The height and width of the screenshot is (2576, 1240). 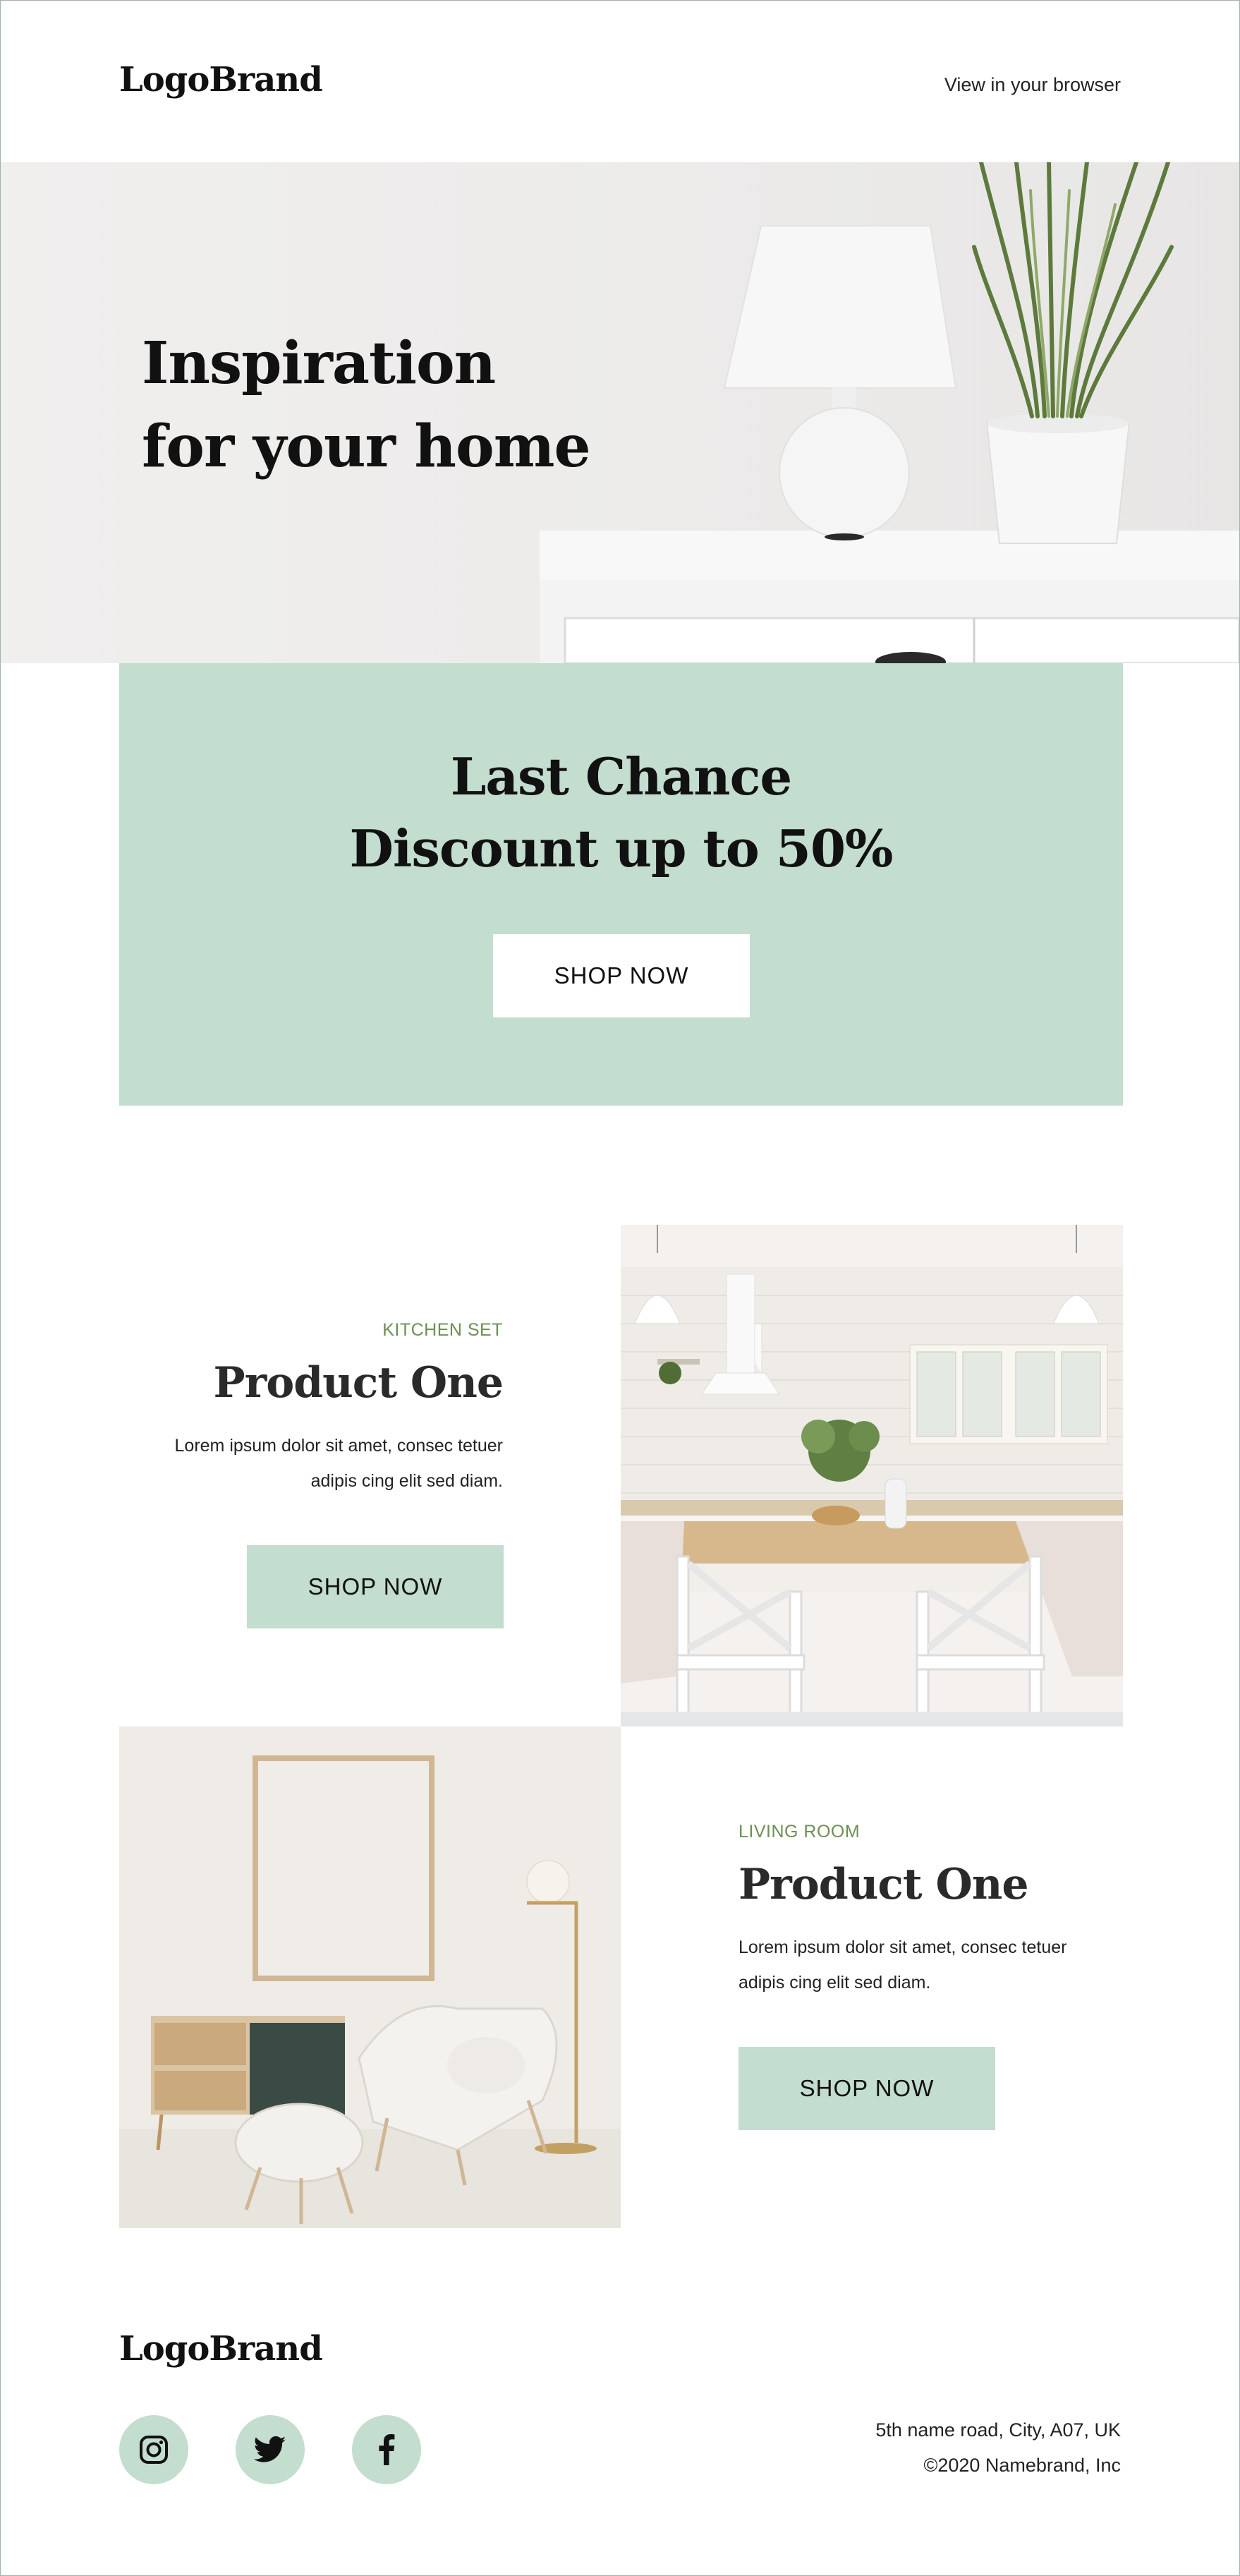 I want to click on hero-title: Inspiration for your home, so click(x=381, y=405).